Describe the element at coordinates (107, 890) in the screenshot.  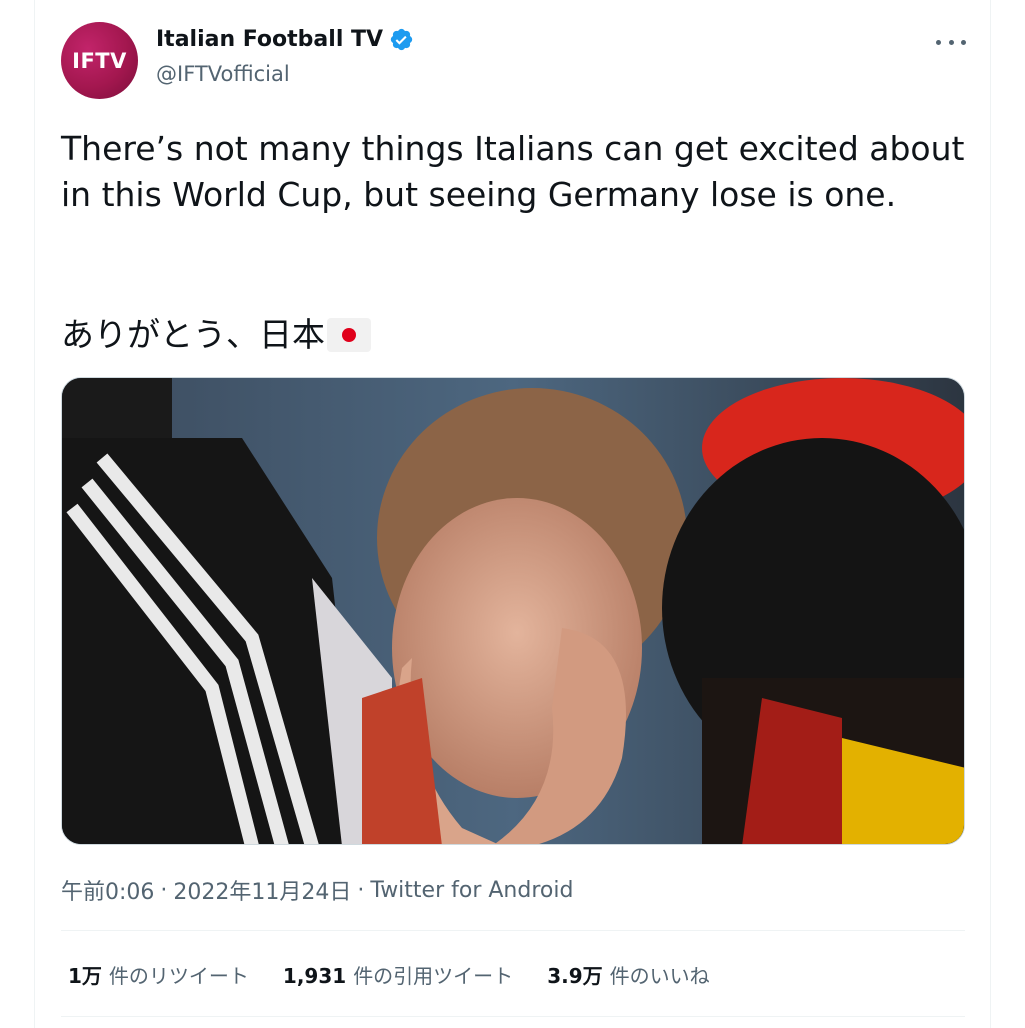
I see `tweet-time: 午前0:06` at that location.